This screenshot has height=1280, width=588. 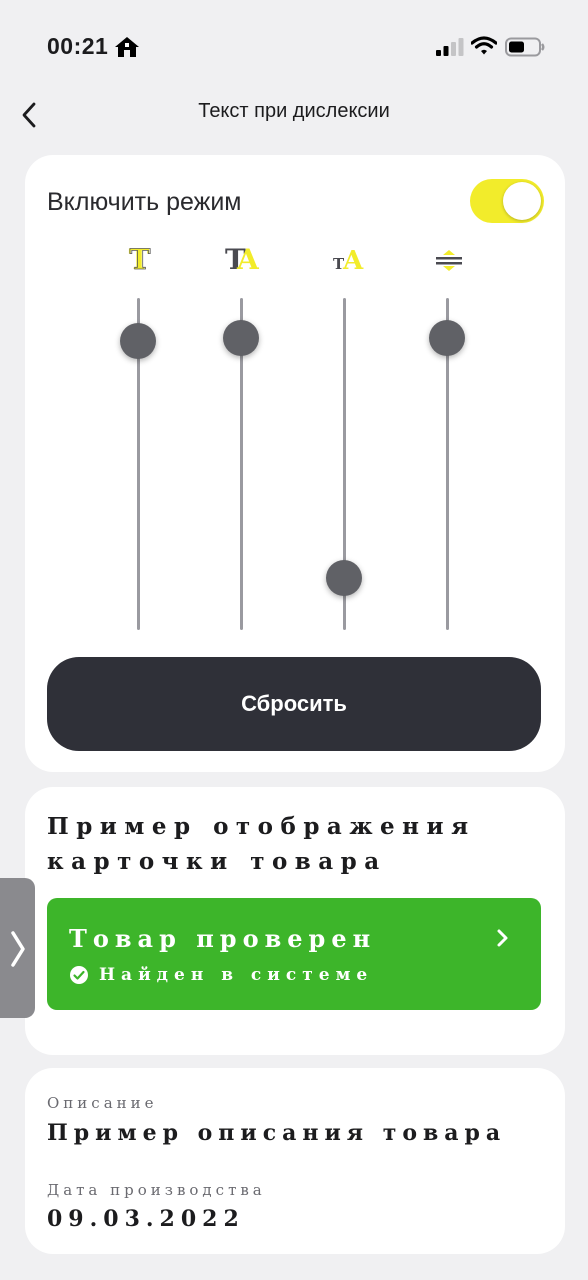 What do you see at coordinates (344, 577) in the screenshot?
I see `font-size-slider-thumb` at bounding box center [344, 577].